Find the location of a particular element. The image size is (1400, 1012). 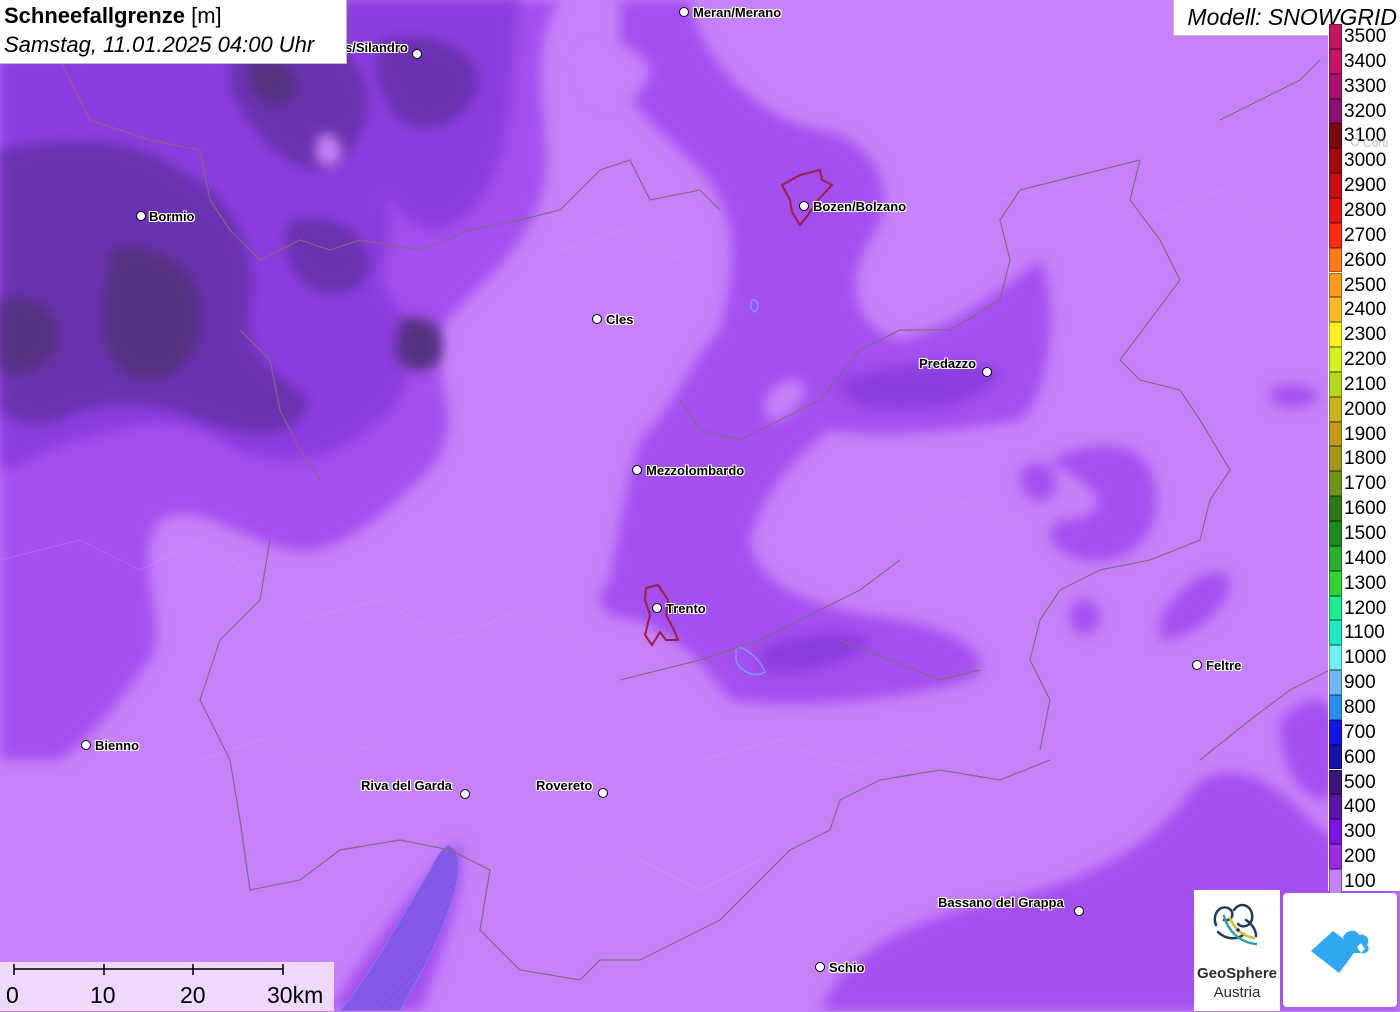

legend-item: 600 is located at coordinates (1364, 757).